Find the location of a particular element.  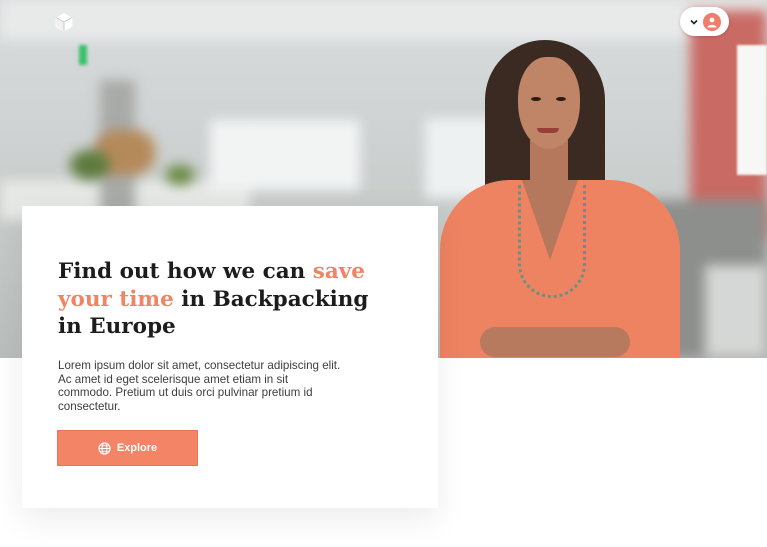

exit-sign is located at coordinates (83, 55).